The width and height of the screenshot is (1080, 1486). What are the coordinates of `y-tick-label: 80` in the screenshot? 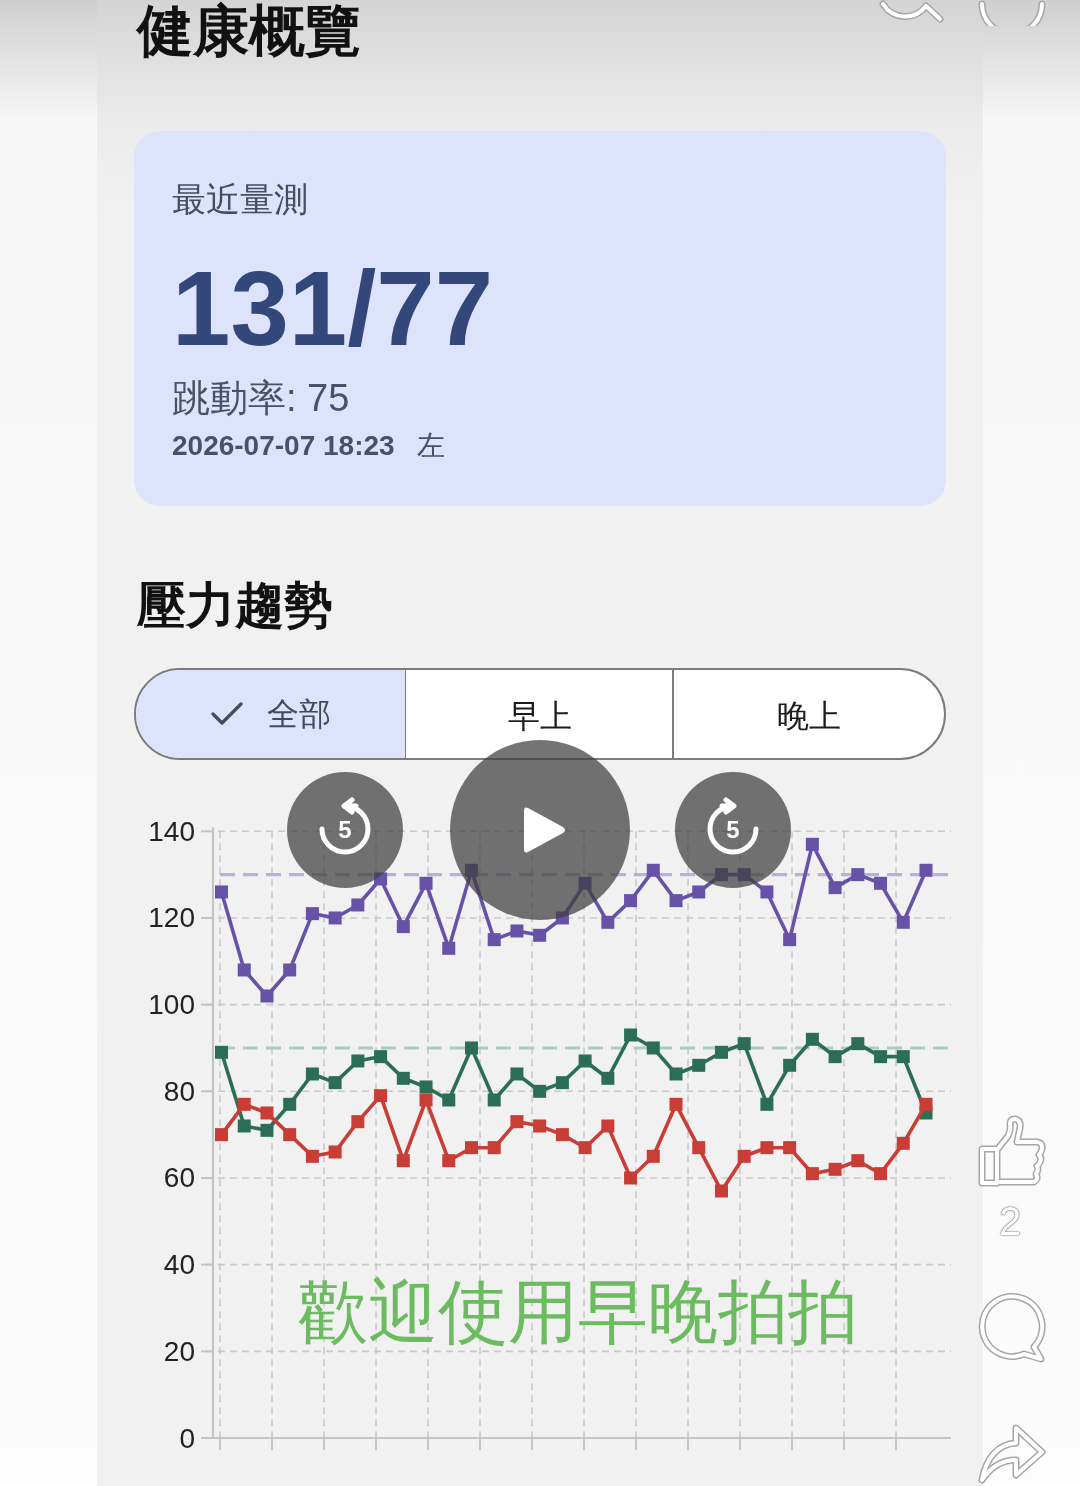 It's located at (179, 1091).